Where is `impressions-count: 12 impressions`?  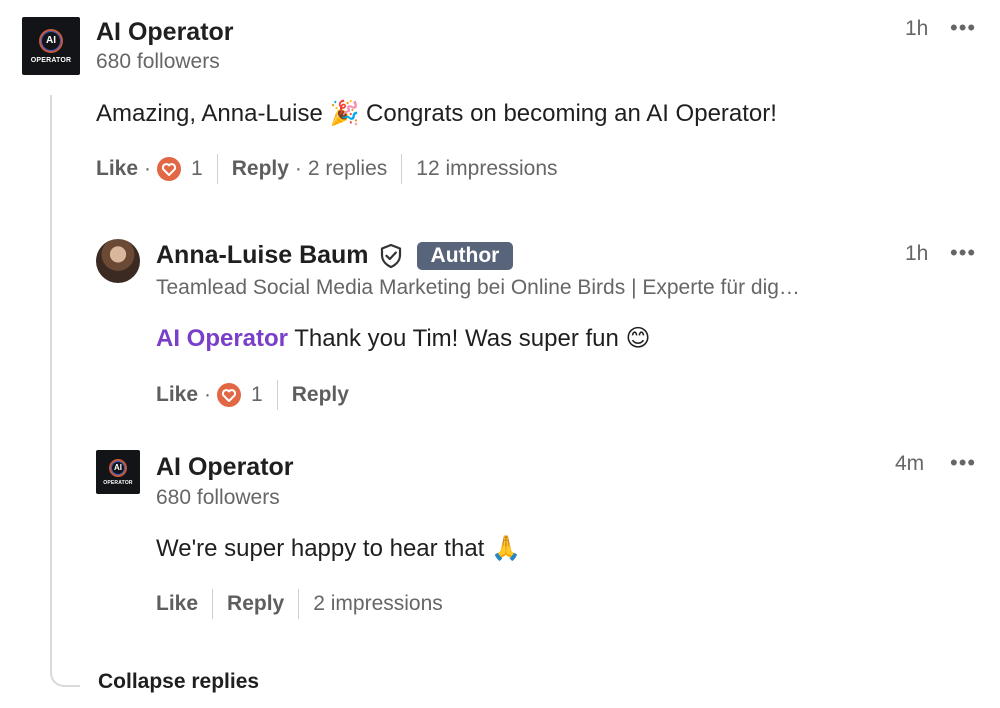
impressions-count: 12 impressions is located at coordinates (486, 169).